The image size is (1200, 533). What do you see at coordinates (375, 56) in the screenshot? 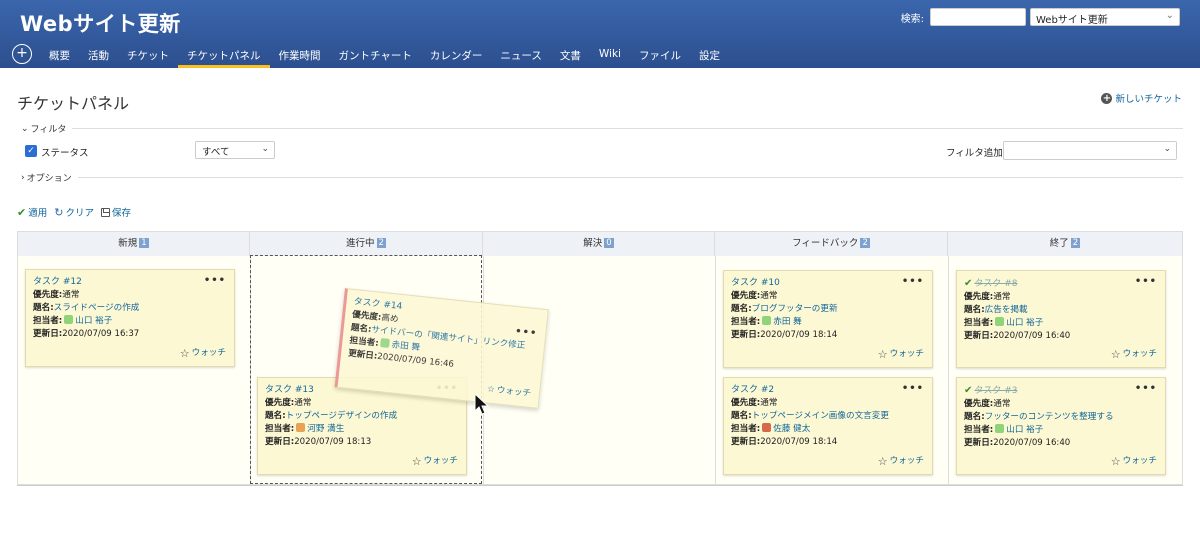
I see `tab-gantt: ガントチャート` at bounding box center [375, 56].